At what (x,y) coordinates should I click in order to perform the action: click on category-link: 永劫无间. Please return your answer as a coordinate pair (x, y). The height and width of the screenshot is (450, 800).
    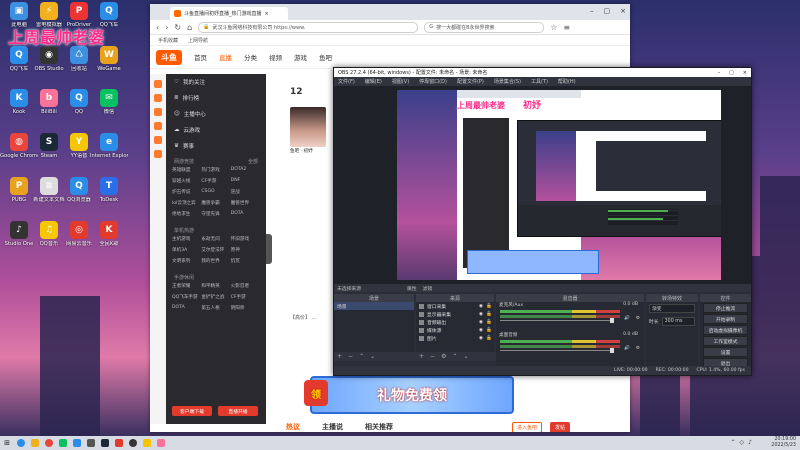
    Looking at the image, I should click on (215, 239).